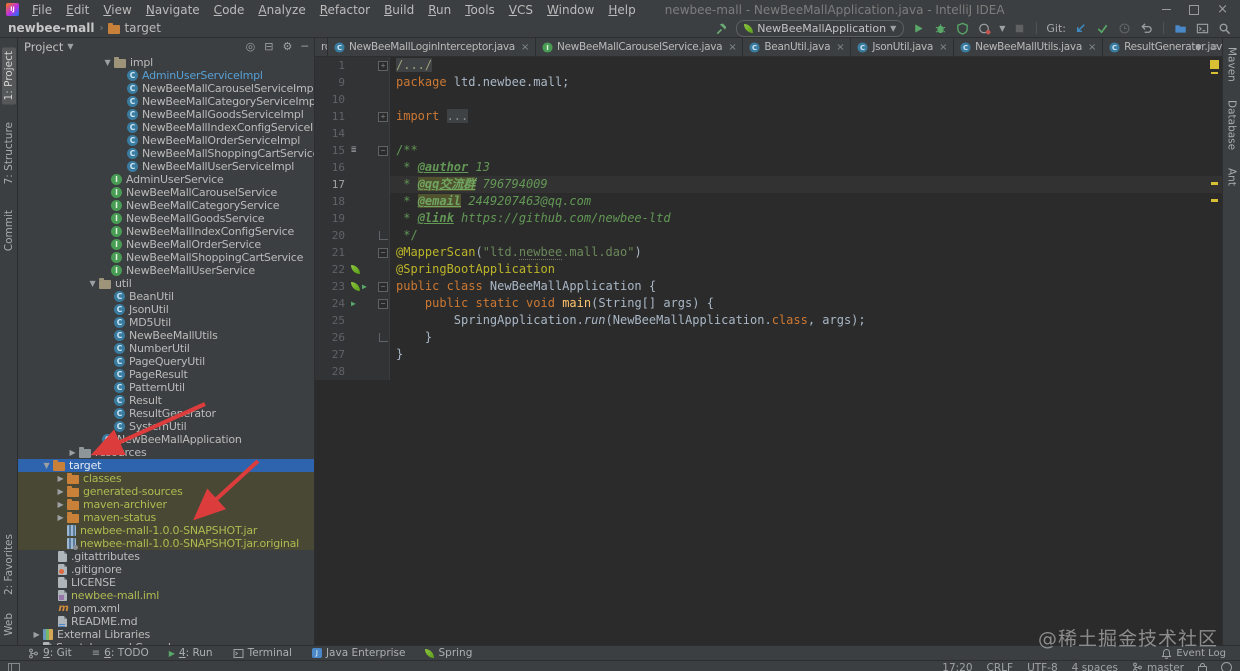 The image size is (1240, 671). Describe the element at coordinates (166, 127) in the screenshot. I see `tree-item-newbeemallindexconfigserviceimpl: C NewBeeMallIndexConfigServiceImpl` at that location.